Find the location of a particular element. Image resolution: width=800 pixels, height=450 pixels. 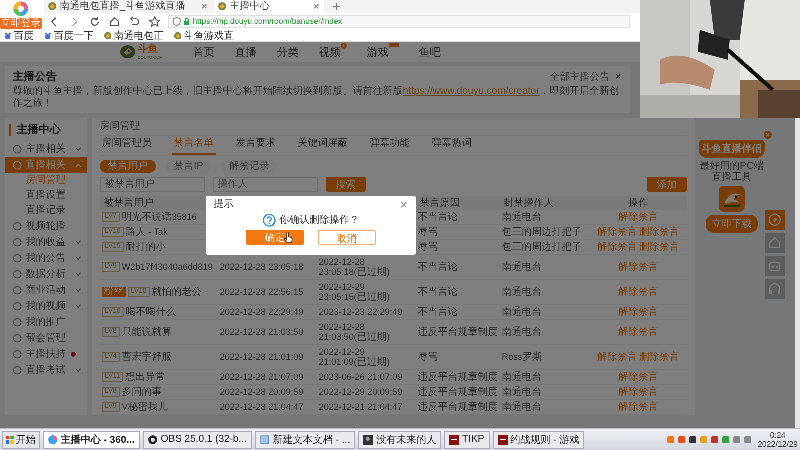

table-cell: 2022-12-29 21:01:09(已过期) is located at coordinates (354, 356).